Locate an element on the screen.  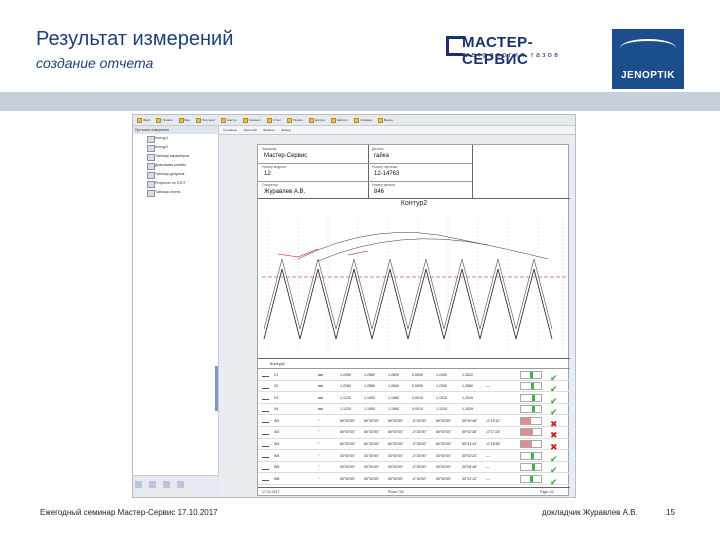
cell-v7: — is located at coordinates (488, 467).